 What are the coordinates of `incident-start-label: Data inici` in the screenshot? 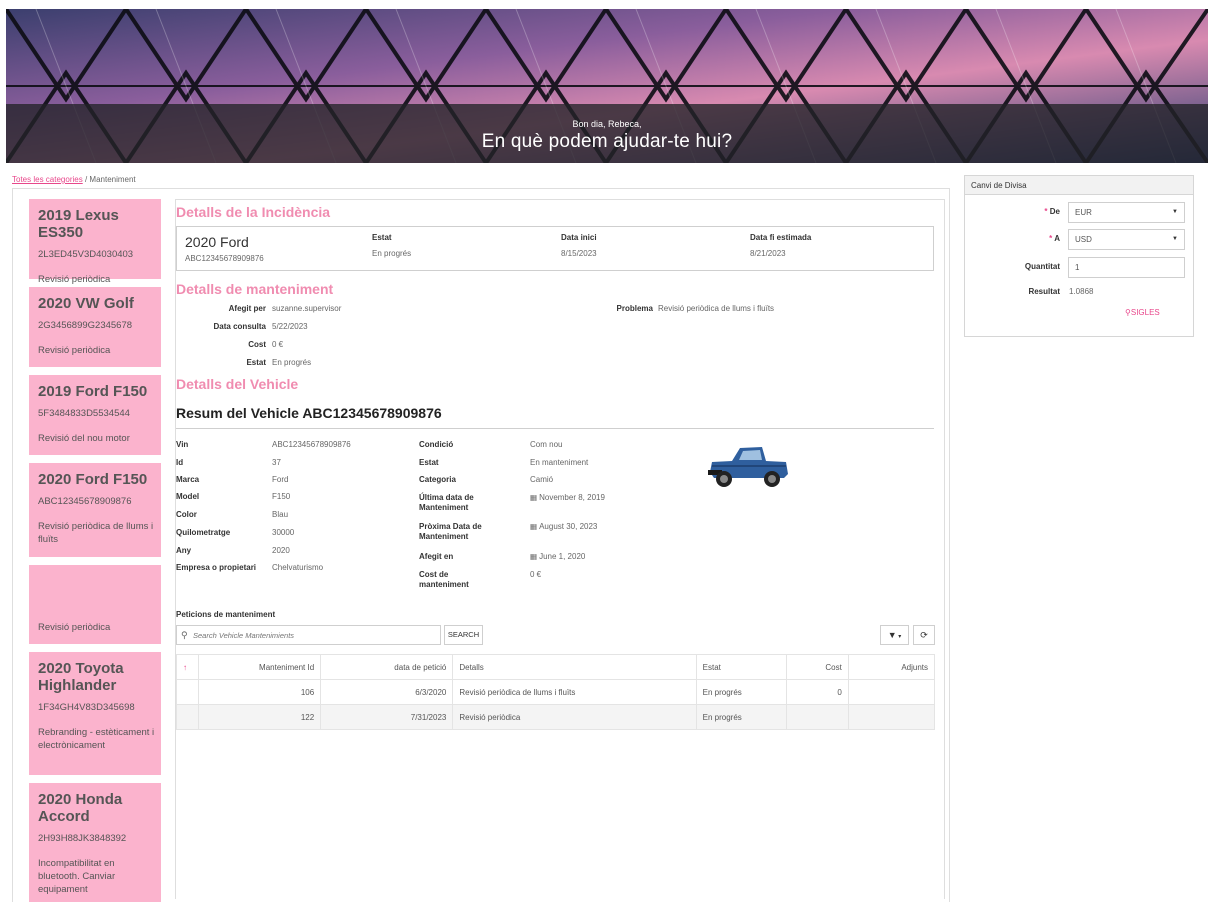 It's located at (579, 237).